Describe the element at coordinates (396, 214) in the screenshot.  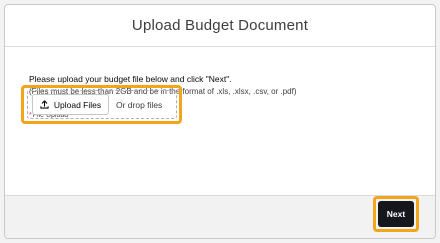
I see `next-button: Next` at that location.